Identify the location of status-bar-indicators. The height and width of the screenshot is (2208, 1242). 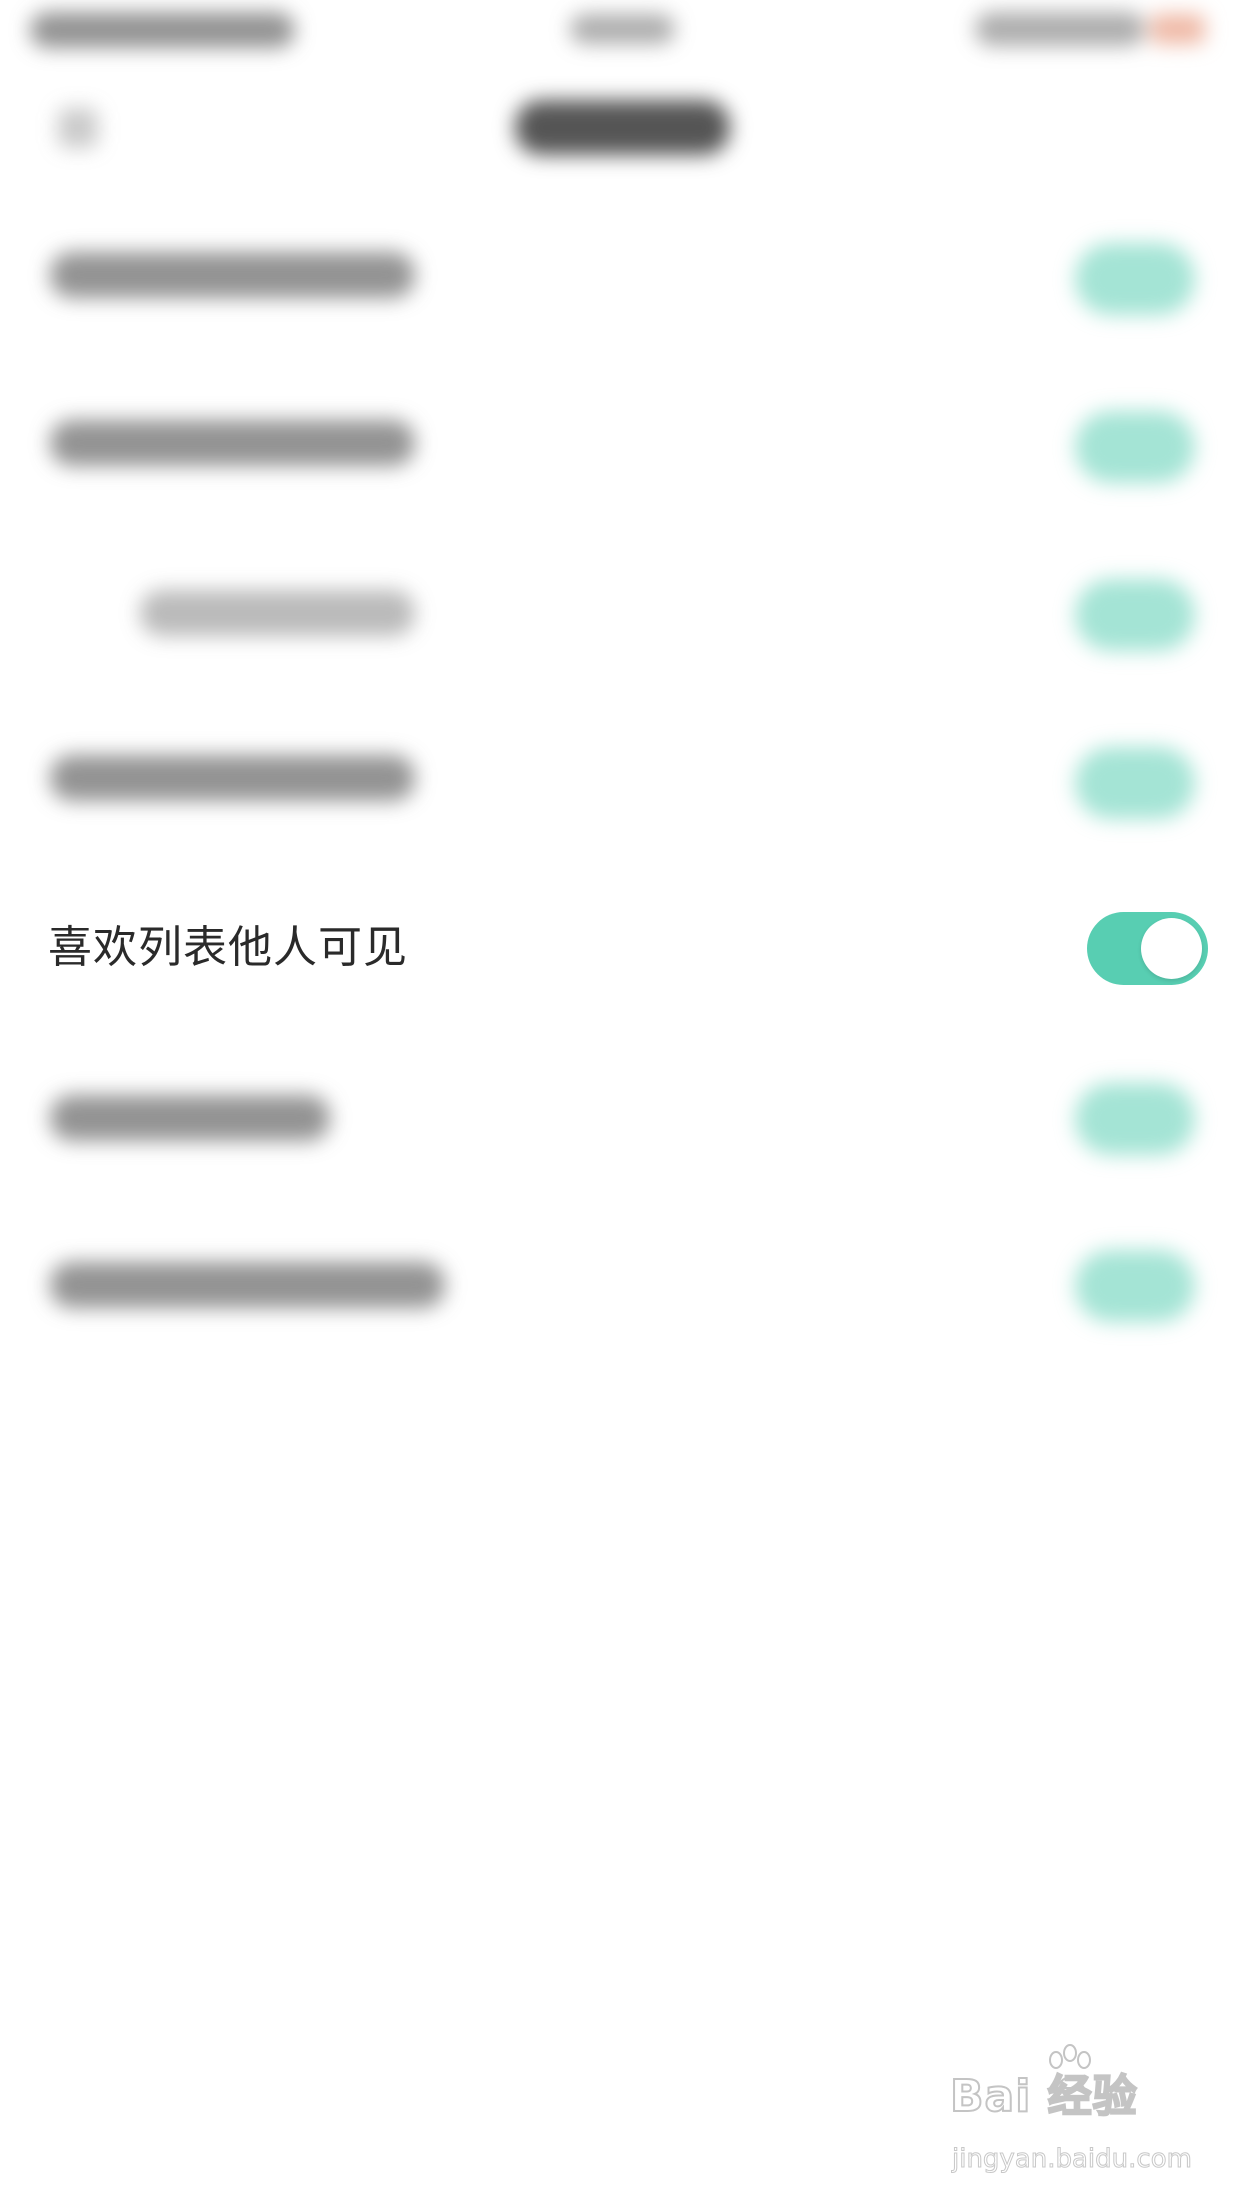
(1060, 29).